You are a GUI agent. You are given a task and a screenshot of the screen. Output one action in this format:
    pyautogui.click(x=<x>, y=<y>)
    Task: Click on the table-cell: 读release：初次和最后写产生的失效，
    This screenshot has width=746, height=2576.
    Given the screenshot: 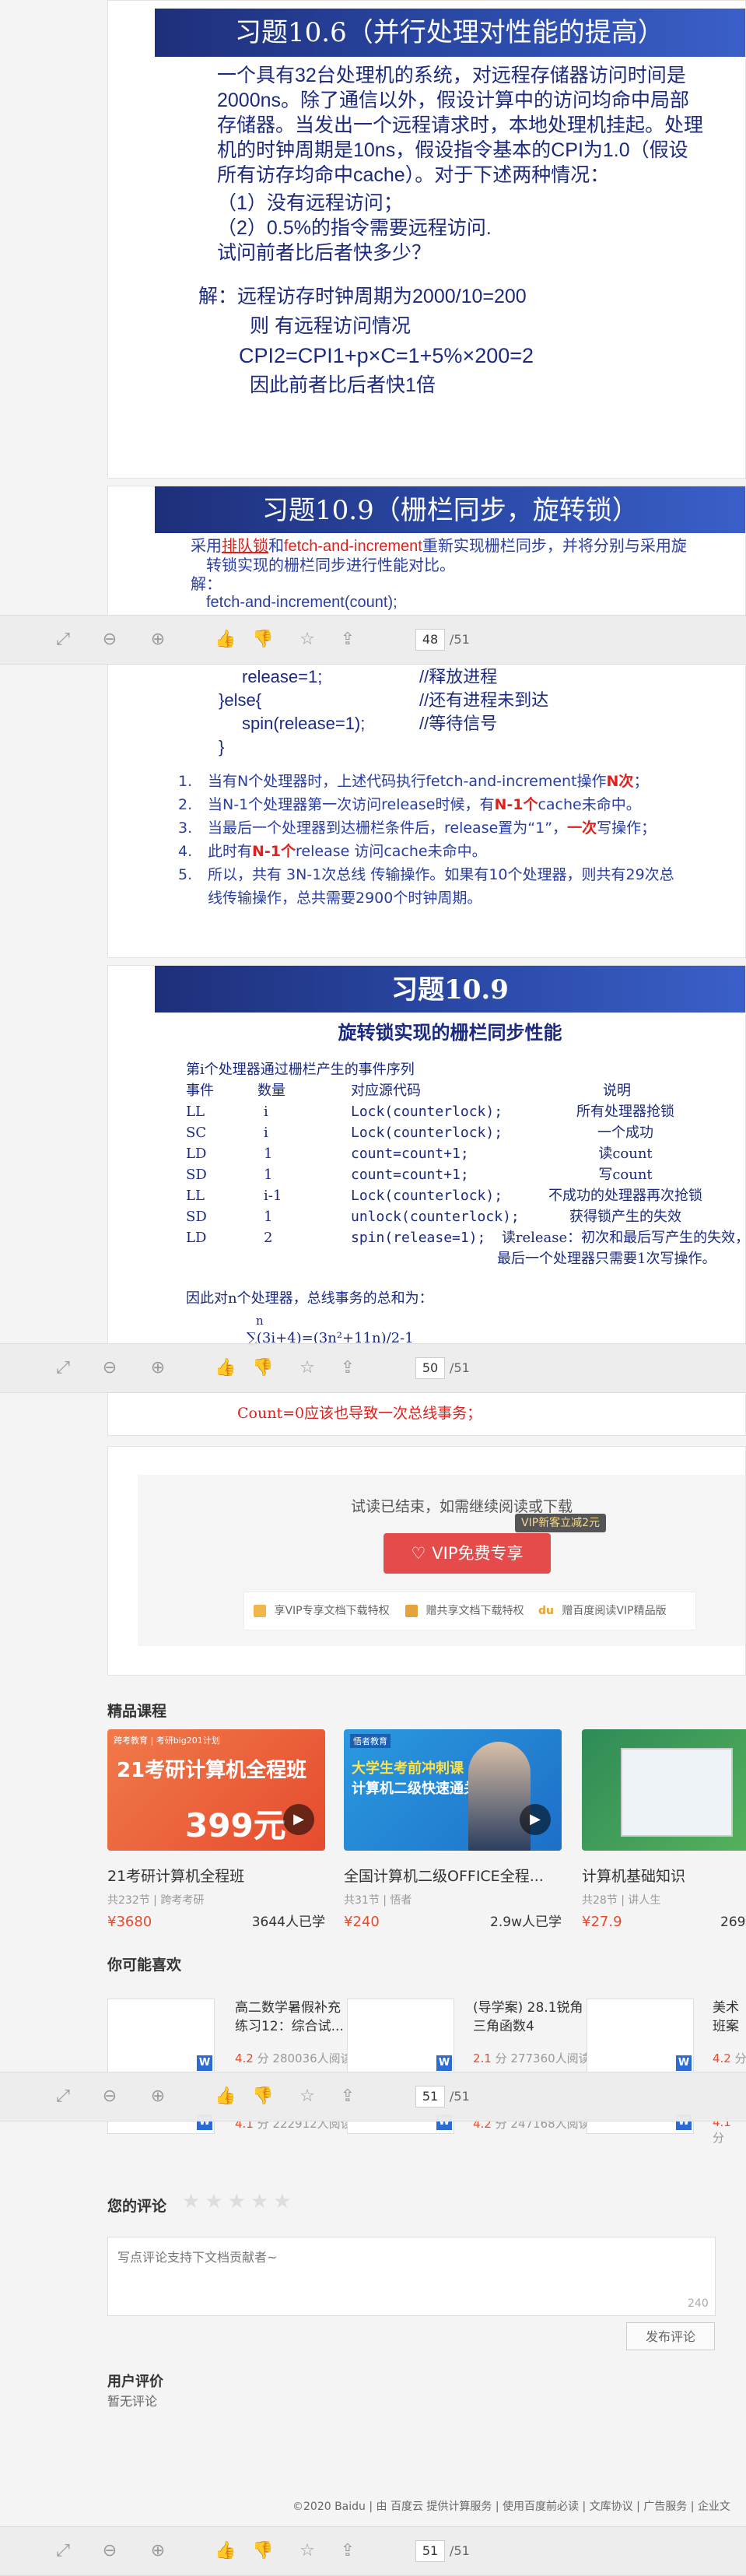 What is the action you would take?
    pyautogui.click(x=624, y=1238)
    